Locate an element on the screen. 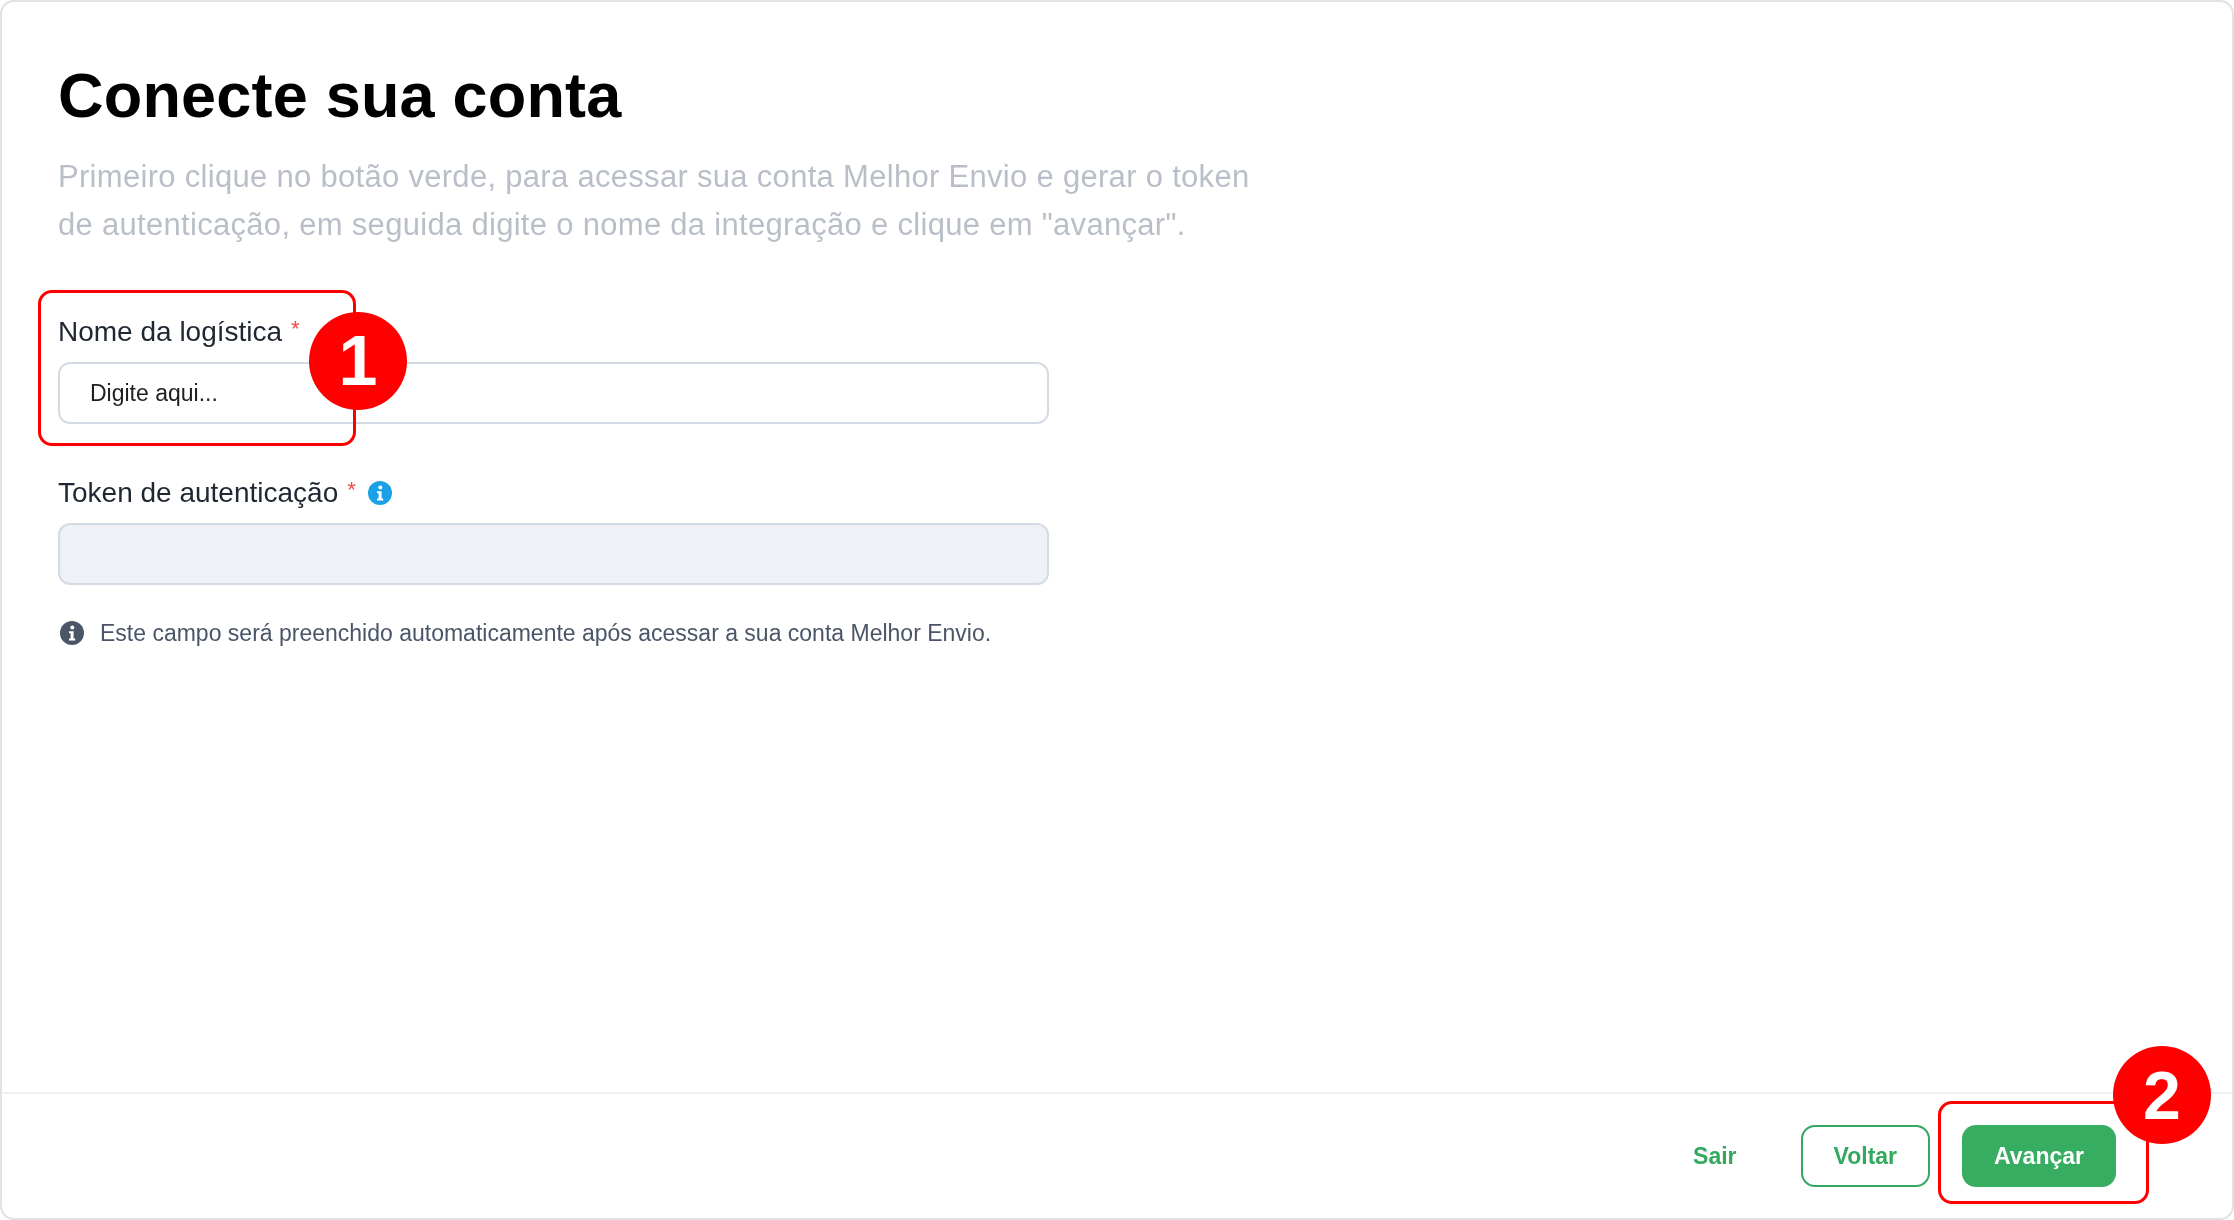 Image resolution: width=2234 pixels, height=1220 pixels. page-title: Conecte sua conta is located at coordinates (340, 95).